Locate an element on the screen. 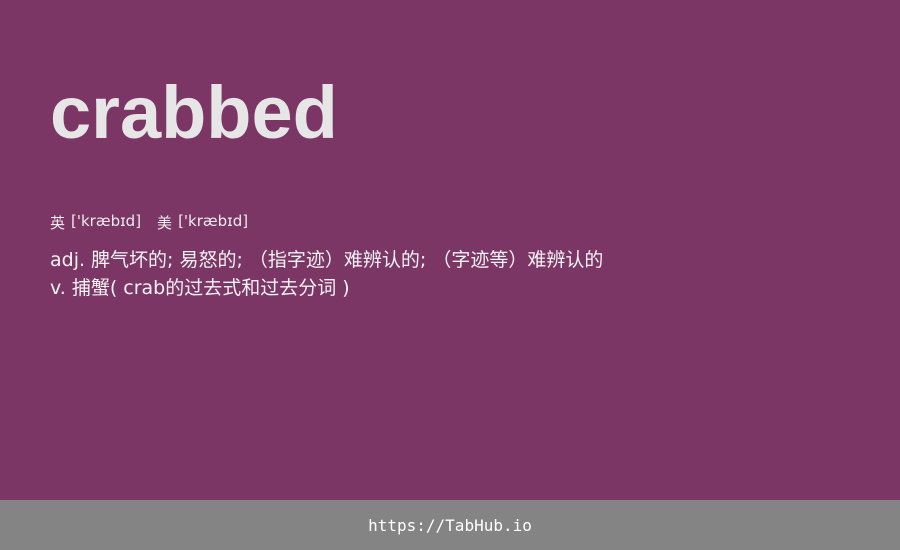  part-of-speech: adj. is located at coordinates (68, 260).